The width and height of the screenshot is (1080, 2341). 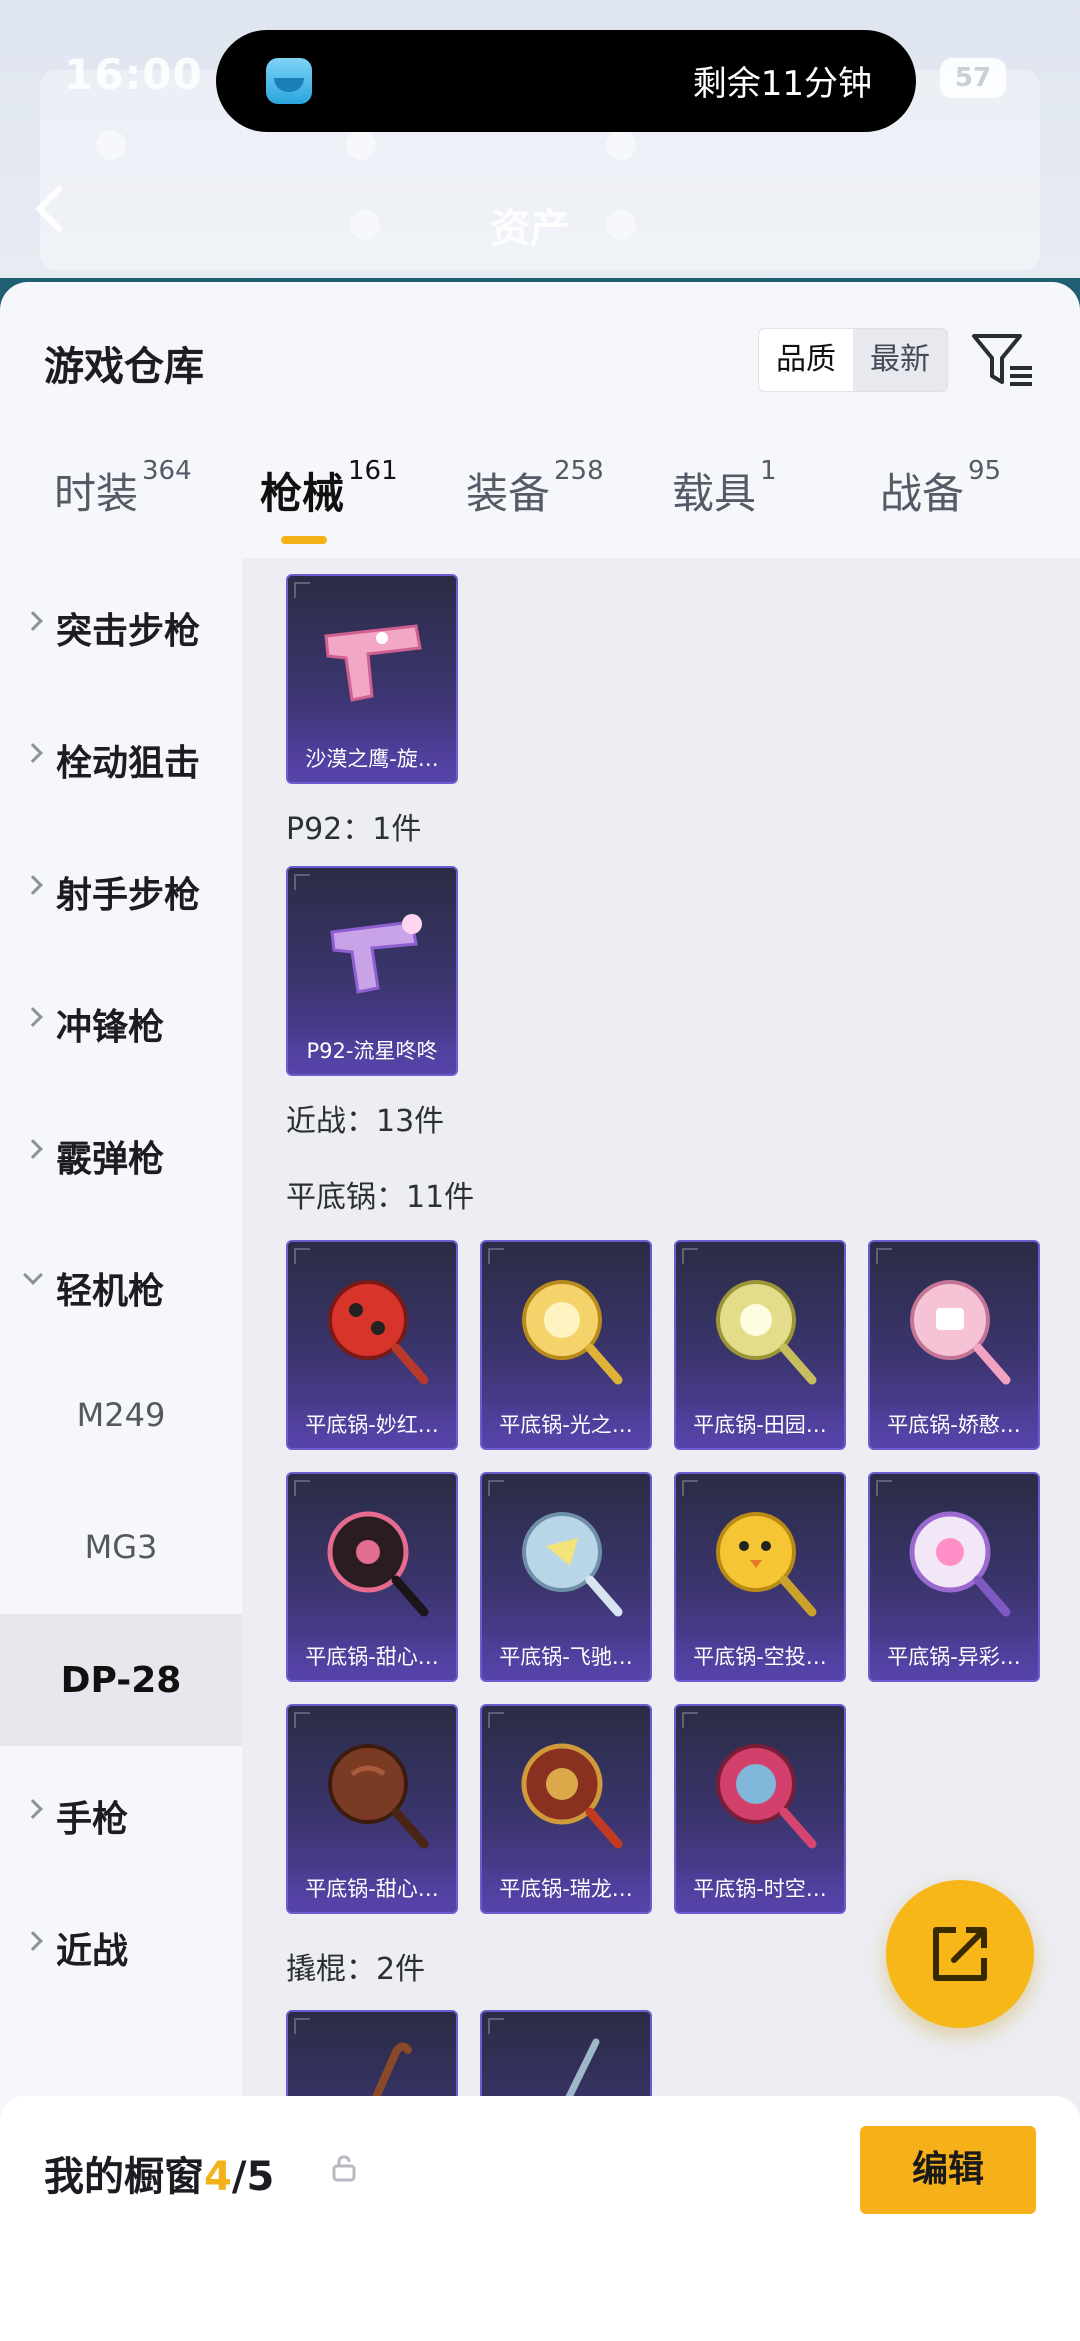 I want to click on tab-count: 364, so click(x=167, y=471).